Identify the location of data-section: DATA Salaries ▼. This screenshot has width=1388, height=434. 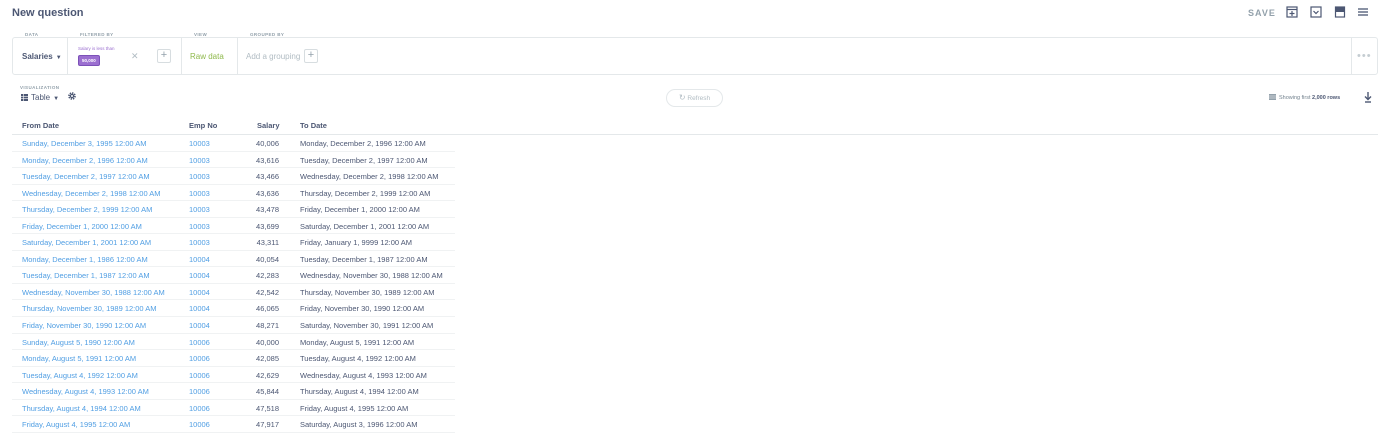
(40, 53).